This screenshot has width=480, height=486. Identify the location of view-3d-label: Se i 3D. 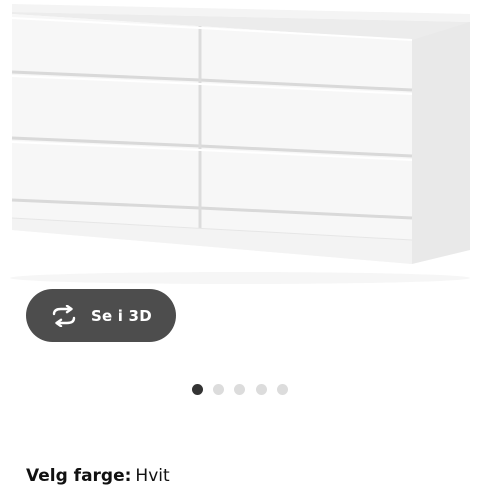
(121, 315).